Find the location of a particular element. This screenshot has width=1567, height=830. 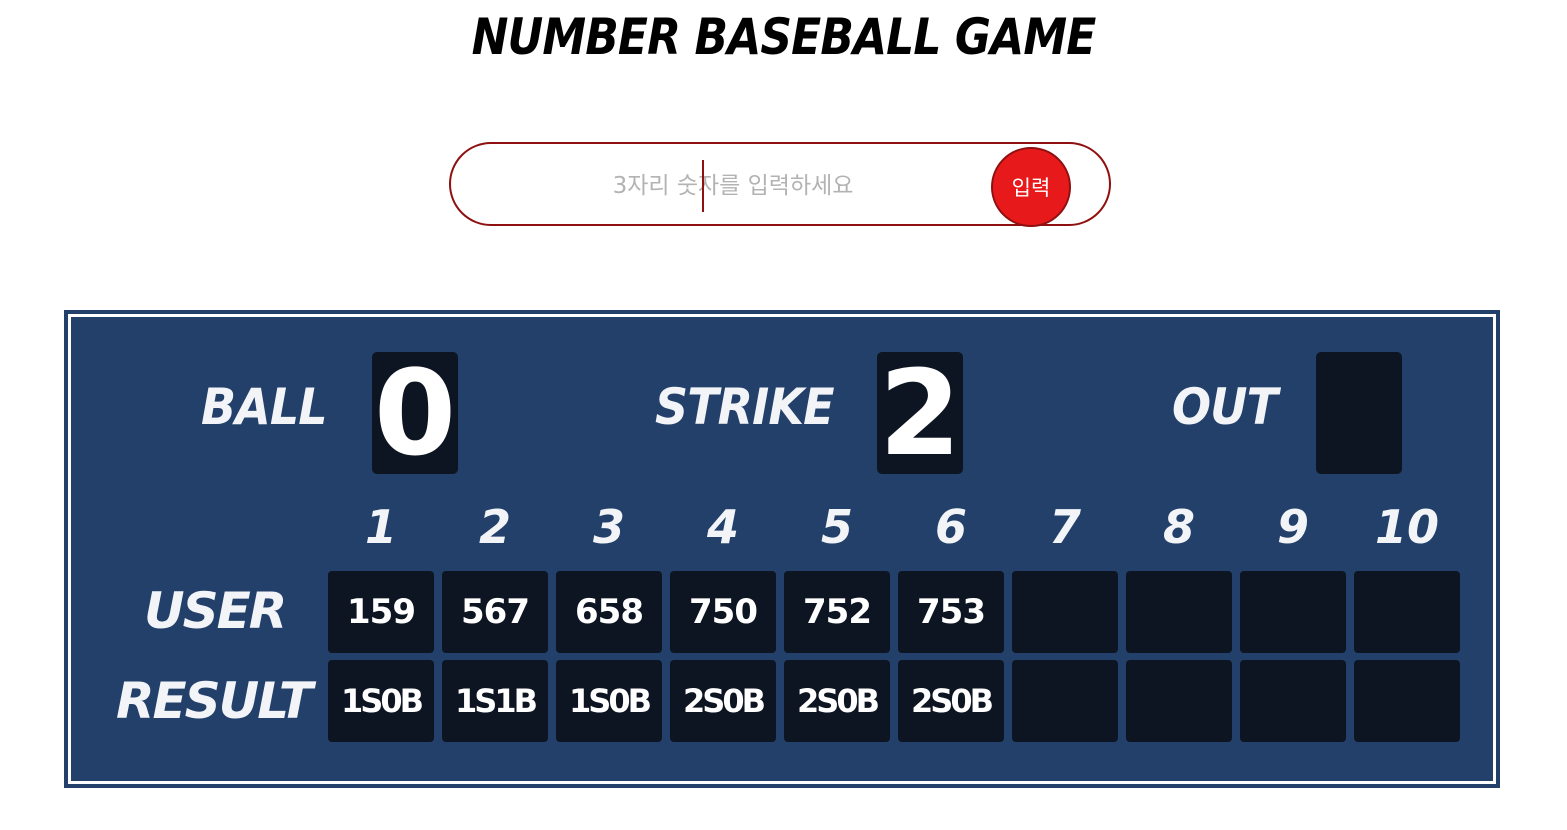

page-title: NUMBER BASEBALL GAME is located at coordinates (784, 37).